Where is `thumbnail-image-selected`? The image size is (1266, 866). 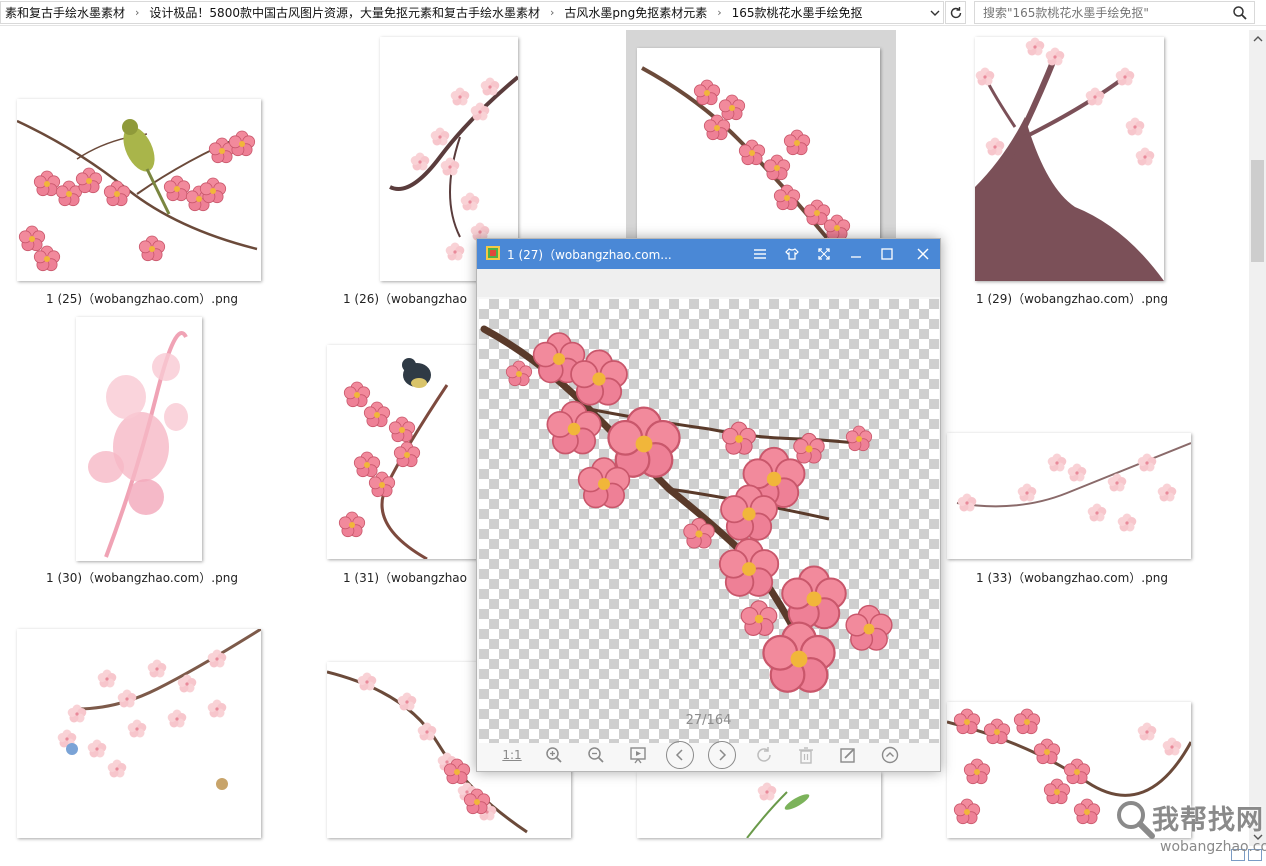
thumbnail-image-selected is located at coordinates (758, 144).